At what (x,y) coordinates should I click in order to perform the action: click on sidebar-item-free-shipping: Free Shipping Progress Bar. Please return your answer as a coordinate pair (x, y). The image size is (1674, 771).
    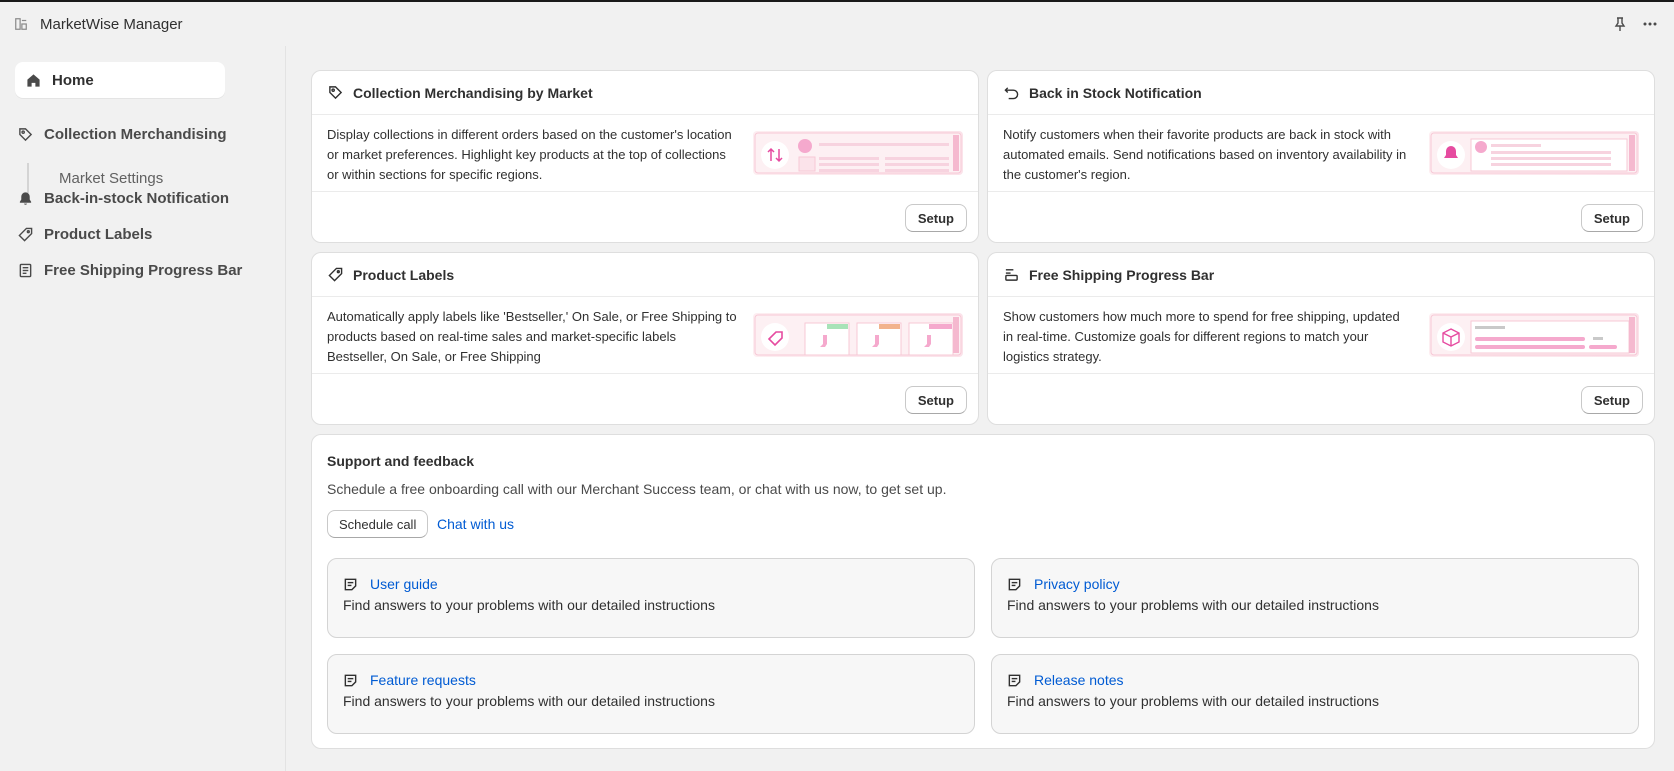
    Looking at the image, I should click on (130, 270).